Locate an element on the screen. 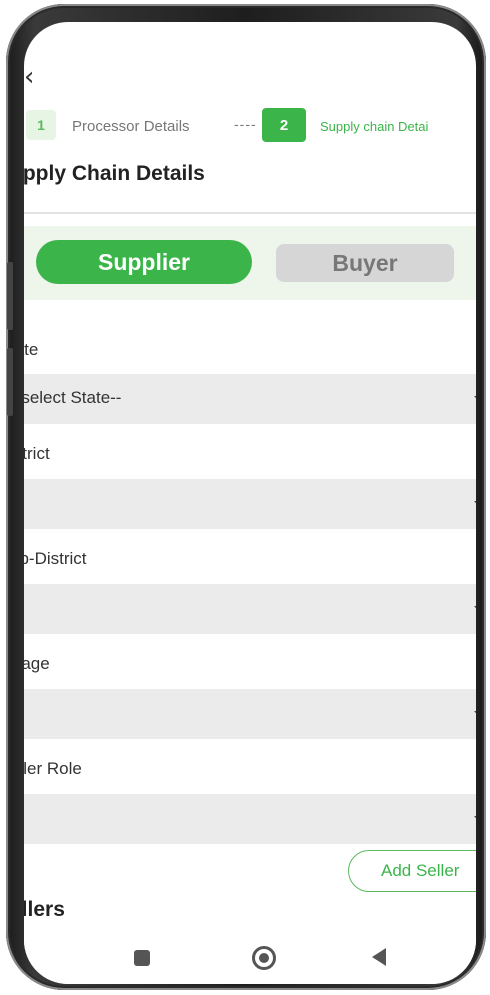 The image size is (490, 995). tab-buyer: Buyer is located at coordinates (365, 263).